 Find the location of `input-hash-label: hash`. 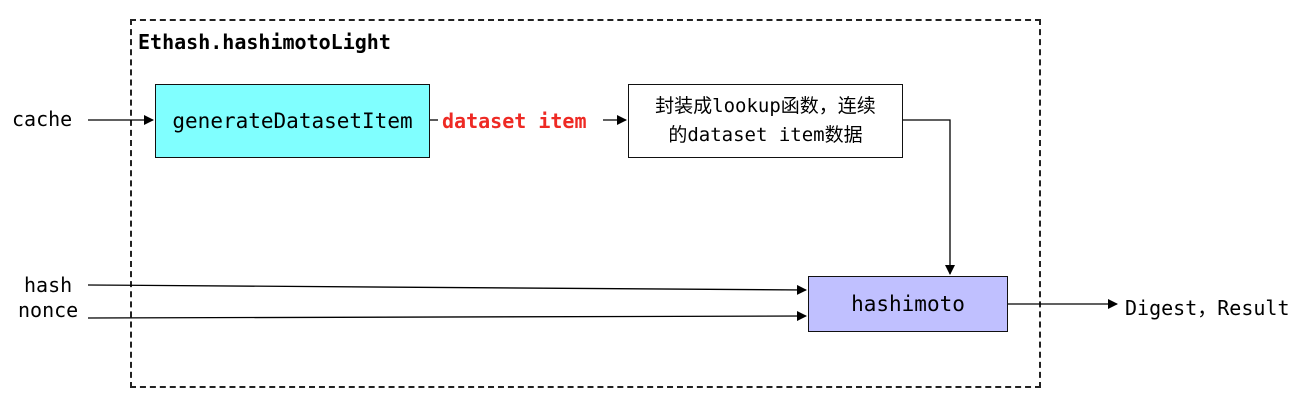

input-hash-label: hash is located at coordinates (48, 285).